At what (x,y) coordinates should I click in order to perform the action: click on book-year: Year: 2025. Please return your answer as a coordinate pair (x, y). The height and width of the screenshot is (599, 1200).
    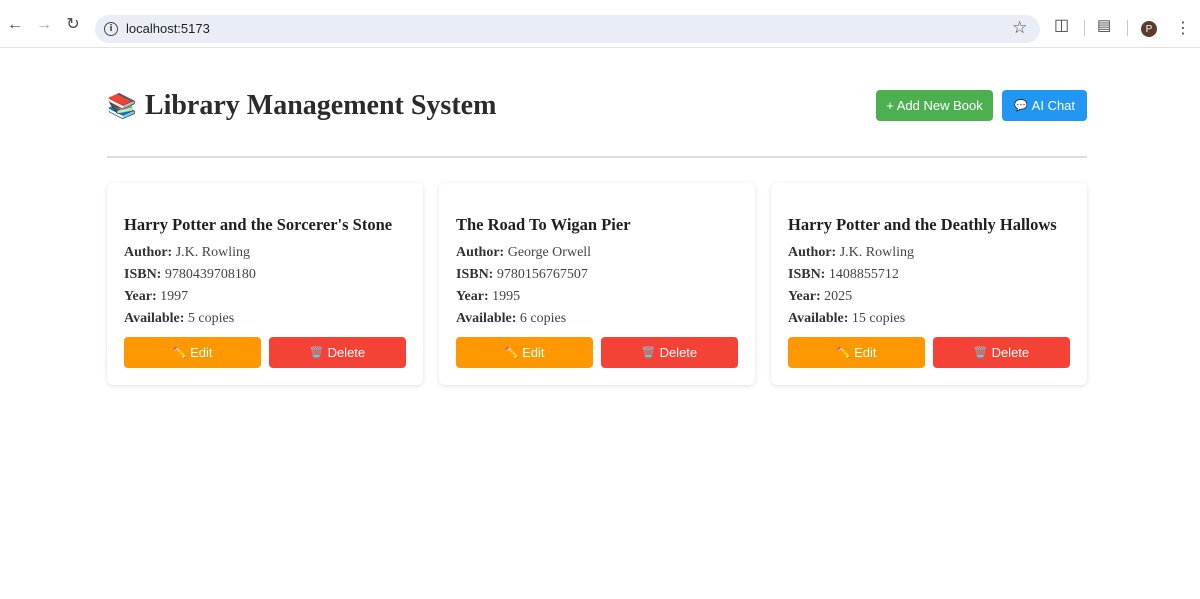
    Looking at the image, I should click on (820, 297).